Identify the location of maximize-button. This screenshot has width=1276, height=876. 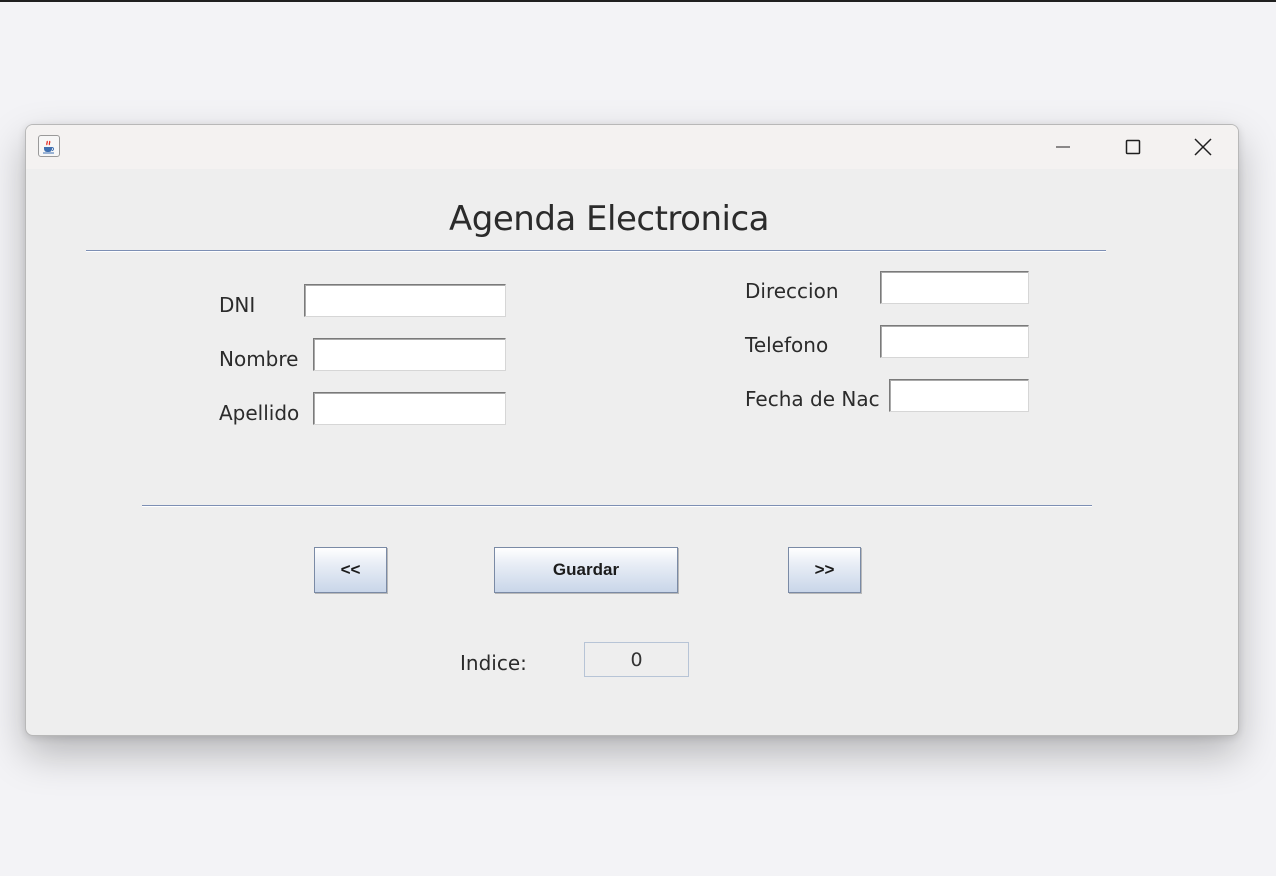
(1133, 147).